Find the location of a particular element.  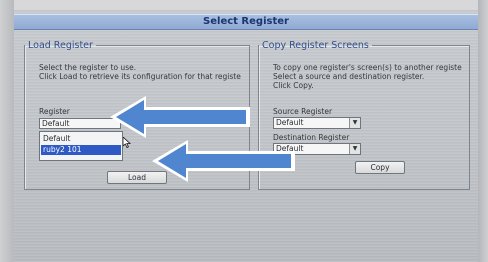

source-register-value: Default is located at coordinates (290, 122).